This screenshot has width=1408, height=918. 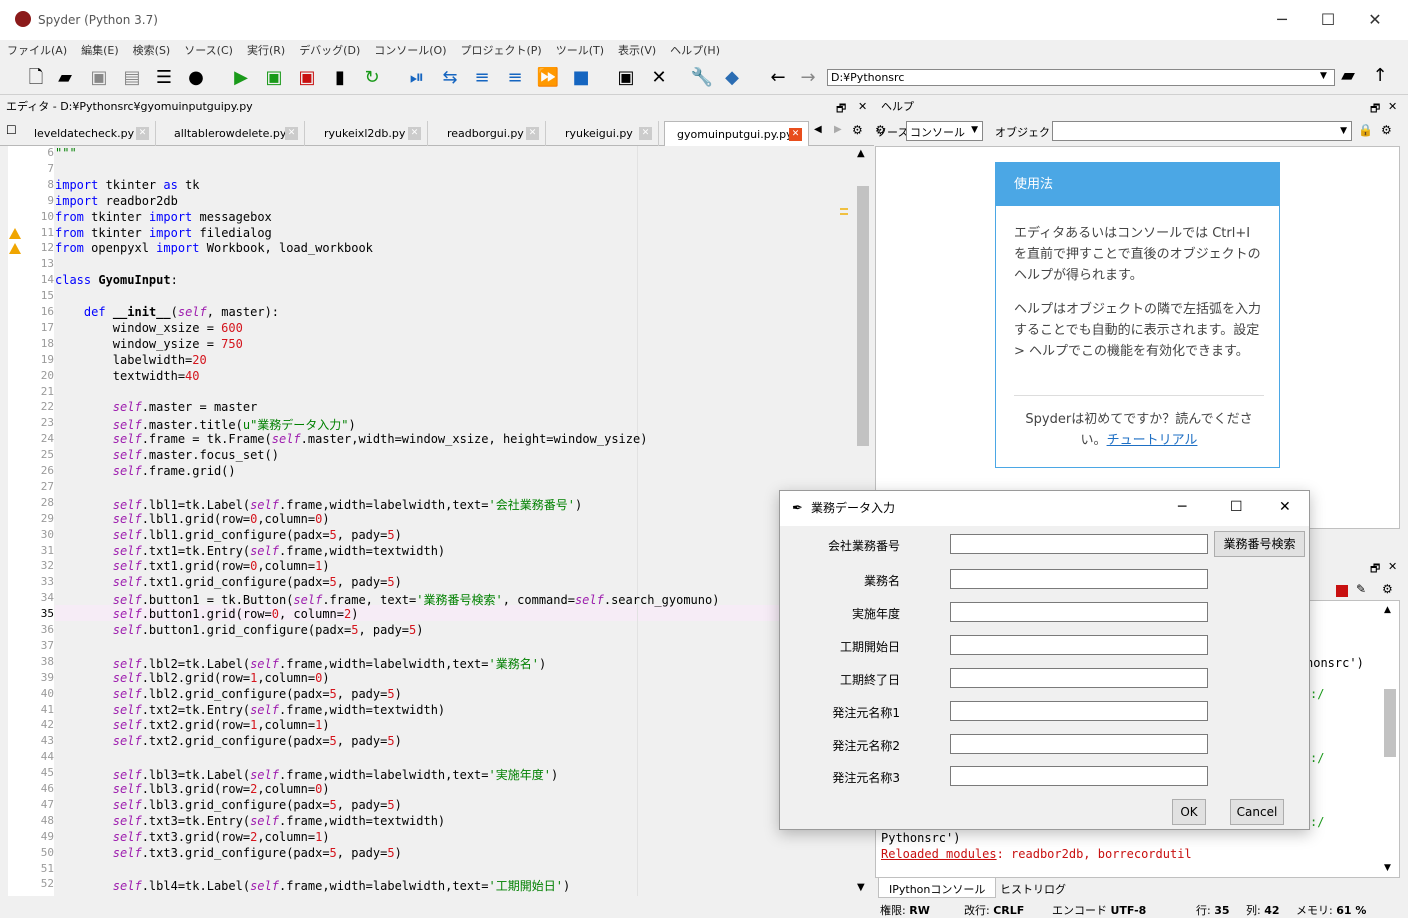 I want to click on scroll-up-icon: ▲, so click(x=1387, y=610).